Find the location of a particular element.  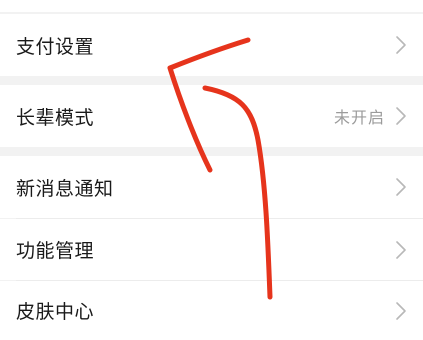

settings-item-label: 支付设置 is located at coordinates (55, 46).